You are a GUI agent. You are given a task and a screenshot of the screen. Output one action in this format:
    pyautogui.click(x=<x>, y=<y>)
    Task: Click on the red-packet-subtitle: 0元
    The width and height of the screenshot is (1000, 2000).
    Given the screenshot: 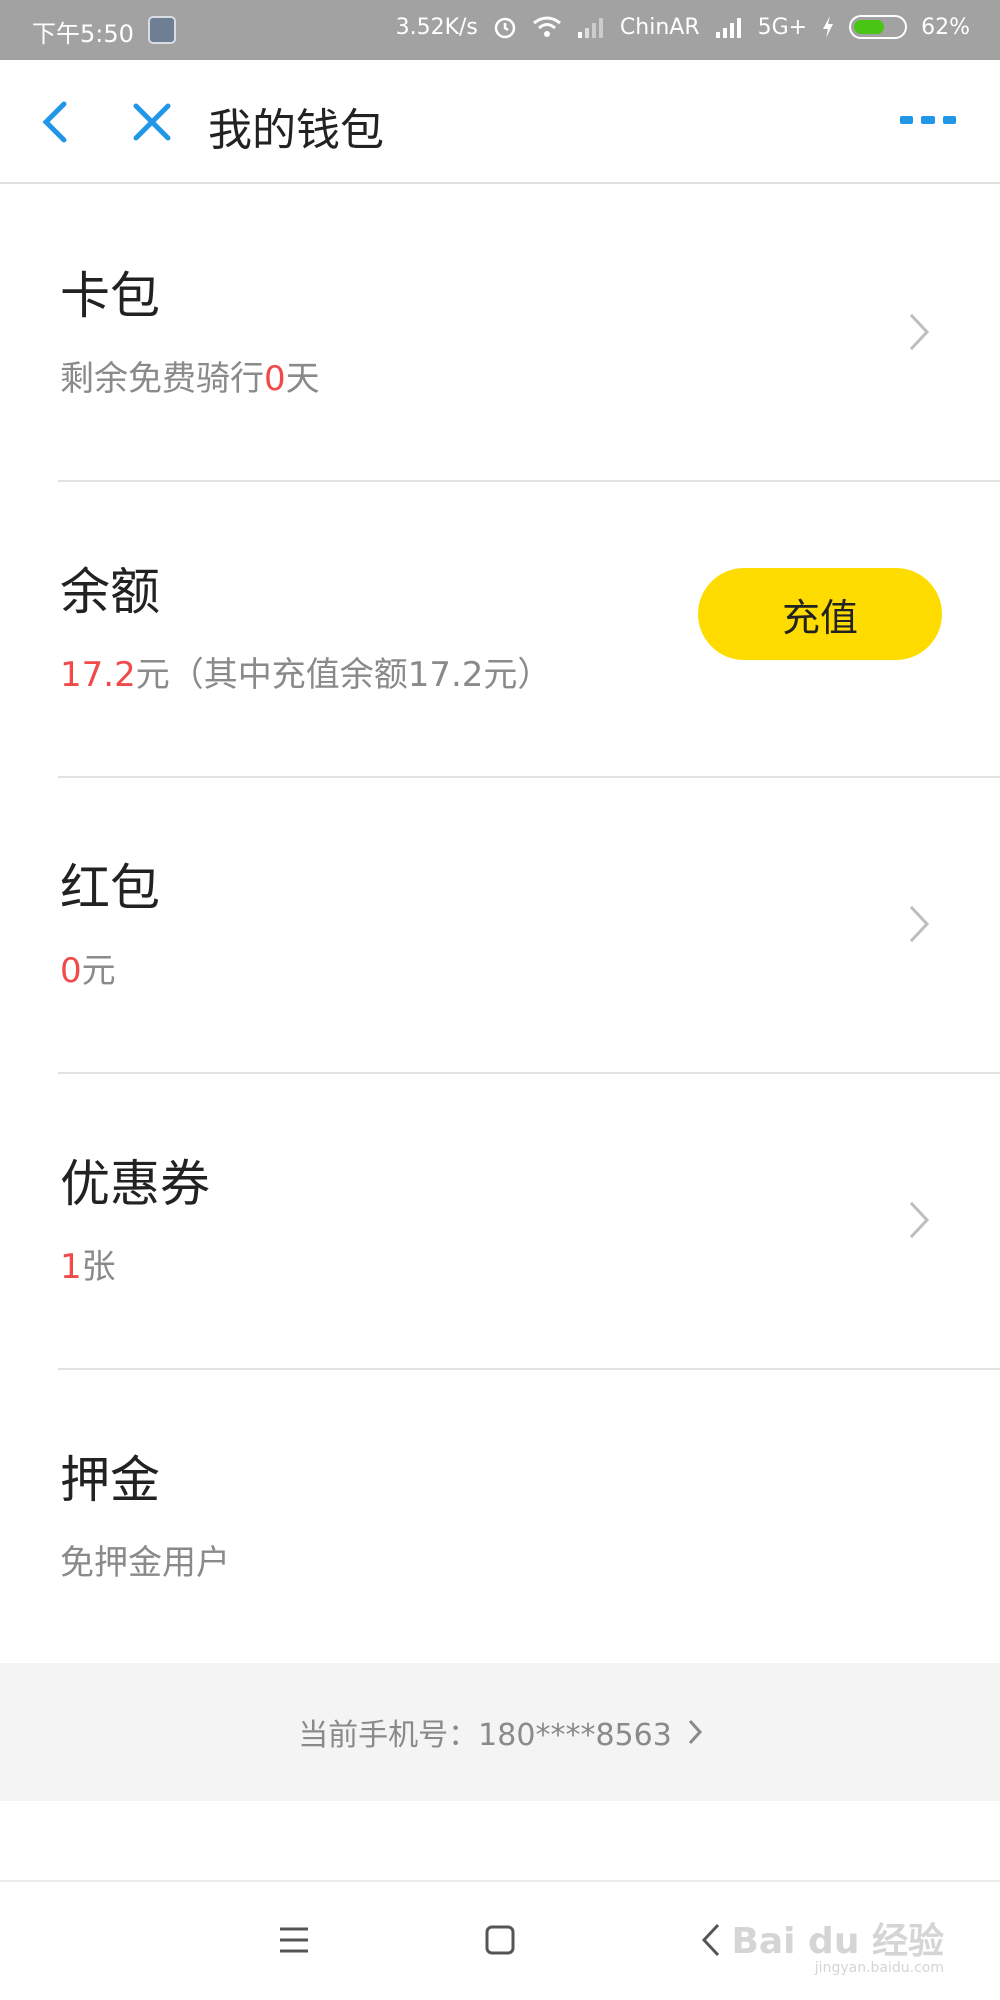 What is the action you would take?
    pyautogui.click(x=88, y=971)
    